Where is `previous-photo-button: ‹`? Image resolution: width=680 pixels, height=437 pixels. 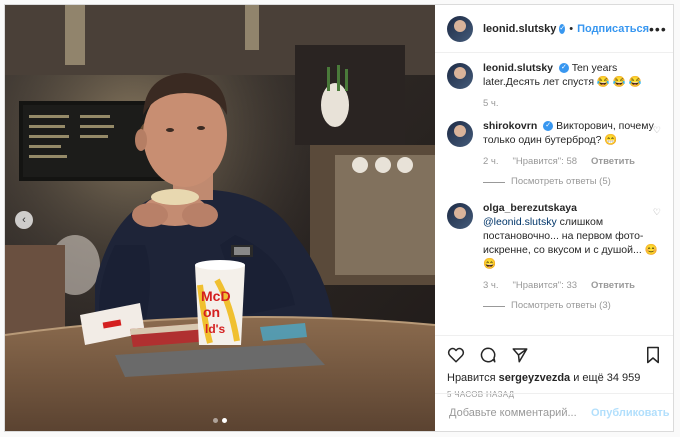 previous-photo-button: ‹ is located at coordinates (24, 220).